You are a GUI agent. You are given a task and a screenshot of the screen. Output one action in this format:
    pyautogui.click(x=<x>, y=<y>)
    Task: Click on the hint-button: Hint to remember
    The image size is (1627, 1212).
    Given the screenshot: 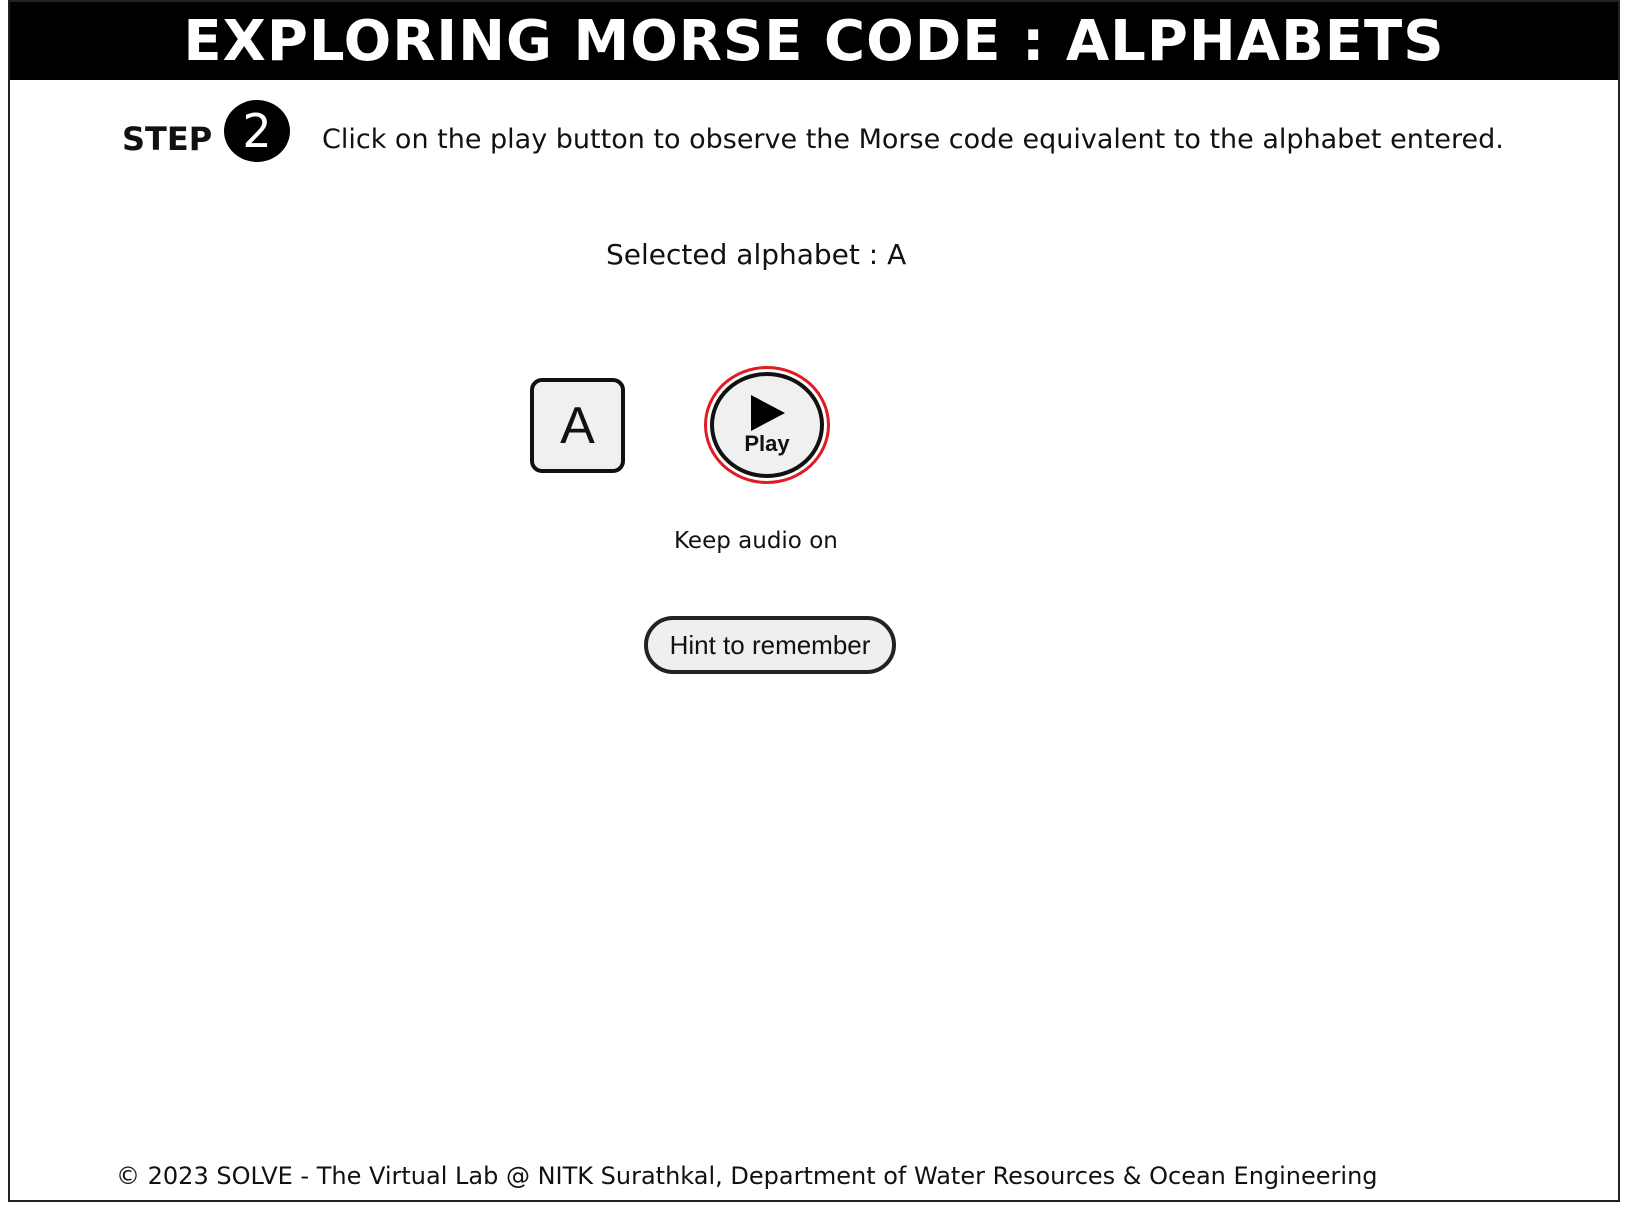 What is the action you would take?
    pyautogui.click(x=770, y=645)
    